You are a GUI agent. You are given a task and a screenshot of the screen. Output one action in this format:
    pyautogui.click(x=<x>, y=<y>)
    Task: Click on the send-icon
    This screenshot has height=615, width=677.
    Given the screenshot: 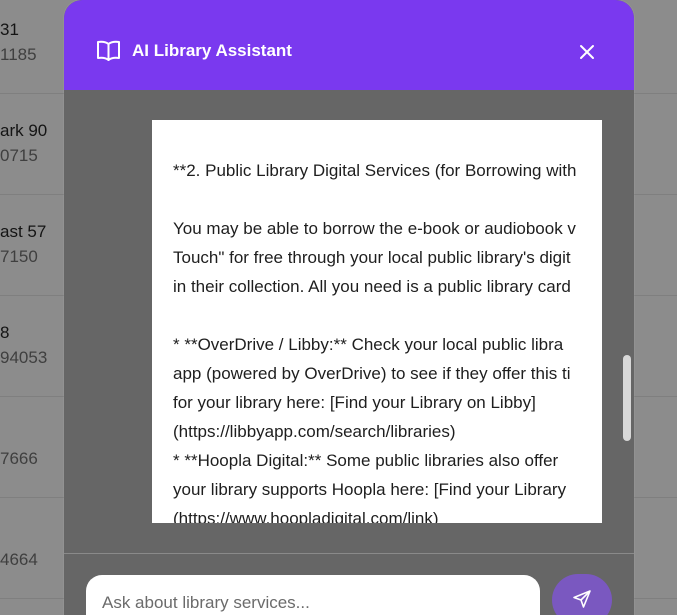 What is the action you would take?
    pyautogui.click(x=582, y=599)
    